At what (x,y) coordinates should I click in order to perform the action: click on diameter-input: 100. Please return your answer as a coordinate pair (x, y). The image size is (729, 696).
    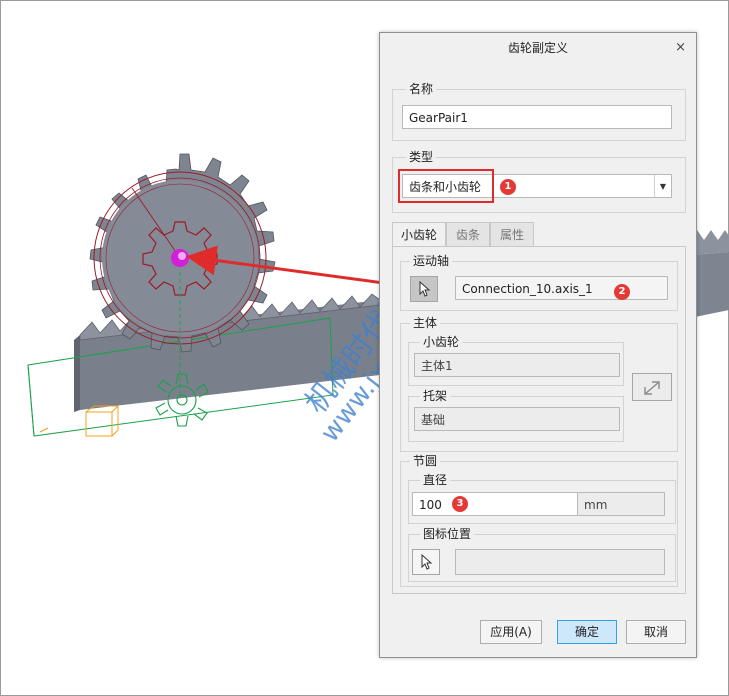
    Looking at the image, I should click on (495, 504).